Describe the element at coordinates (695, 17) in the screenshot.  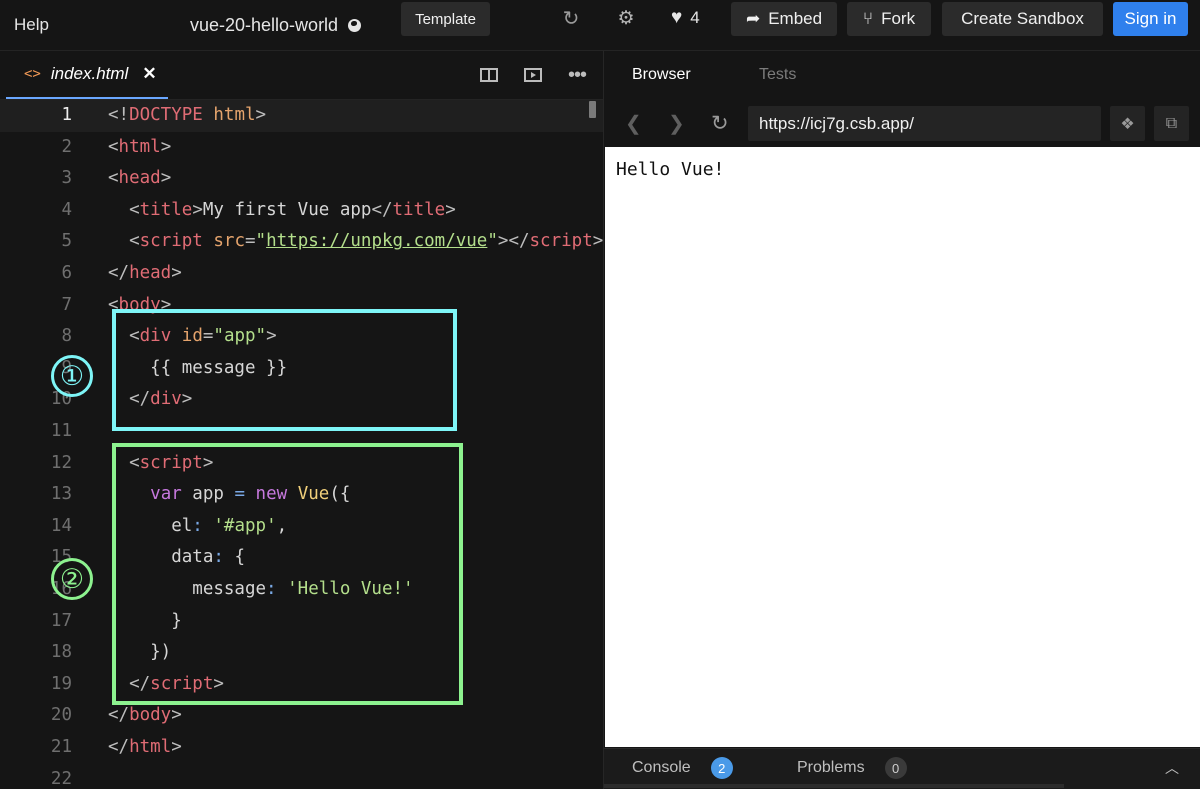
I see `like-count: 4` at that location.